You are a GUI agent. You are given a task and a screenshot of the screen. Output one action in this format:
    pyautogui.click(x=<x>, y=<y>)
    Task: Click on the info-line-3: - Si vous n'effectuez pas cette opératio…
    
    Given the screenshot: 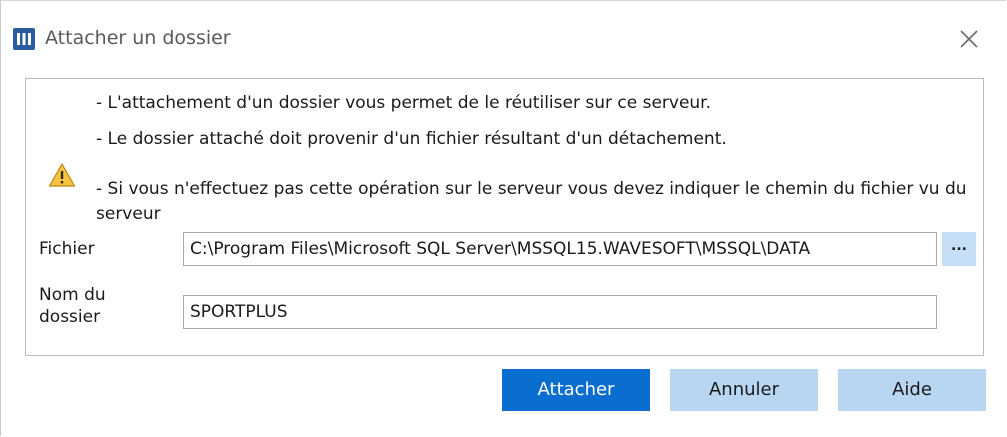 What is the action you would take?
    pyautogui.click(x=531, y=201)
    